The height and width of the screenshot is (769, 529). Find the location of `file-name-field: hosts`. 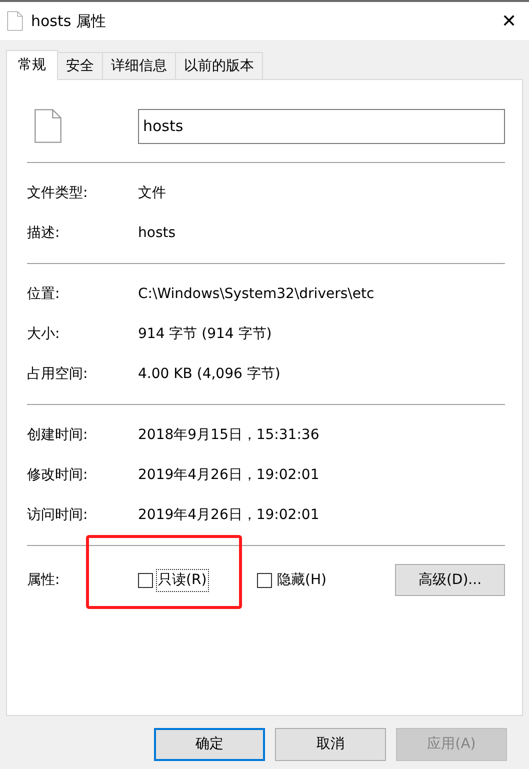

file-name-field: hosts is located at coordinates (321, 126).